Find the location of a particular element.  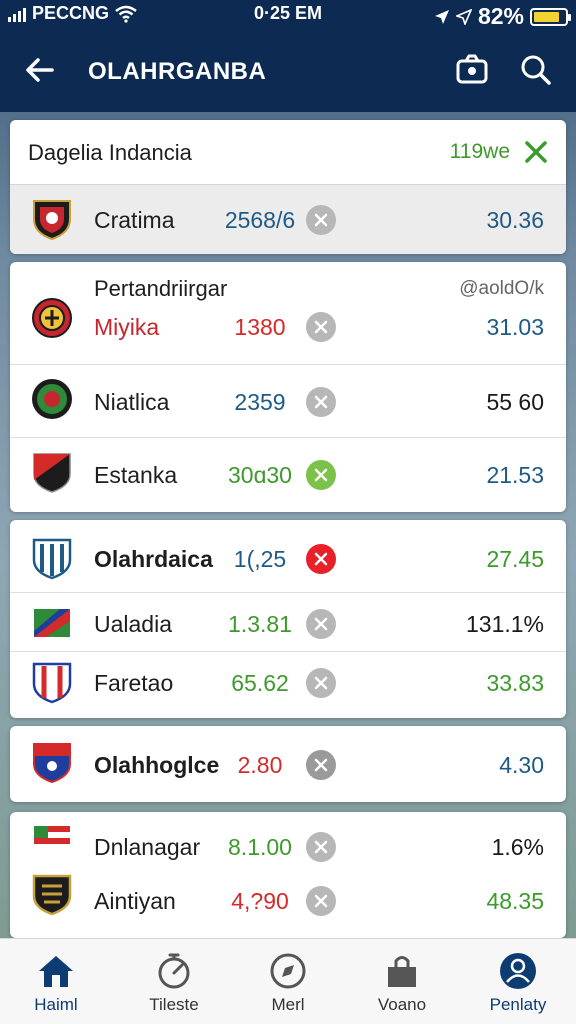

location-arrow-icon is located at coordinates (463, 16).